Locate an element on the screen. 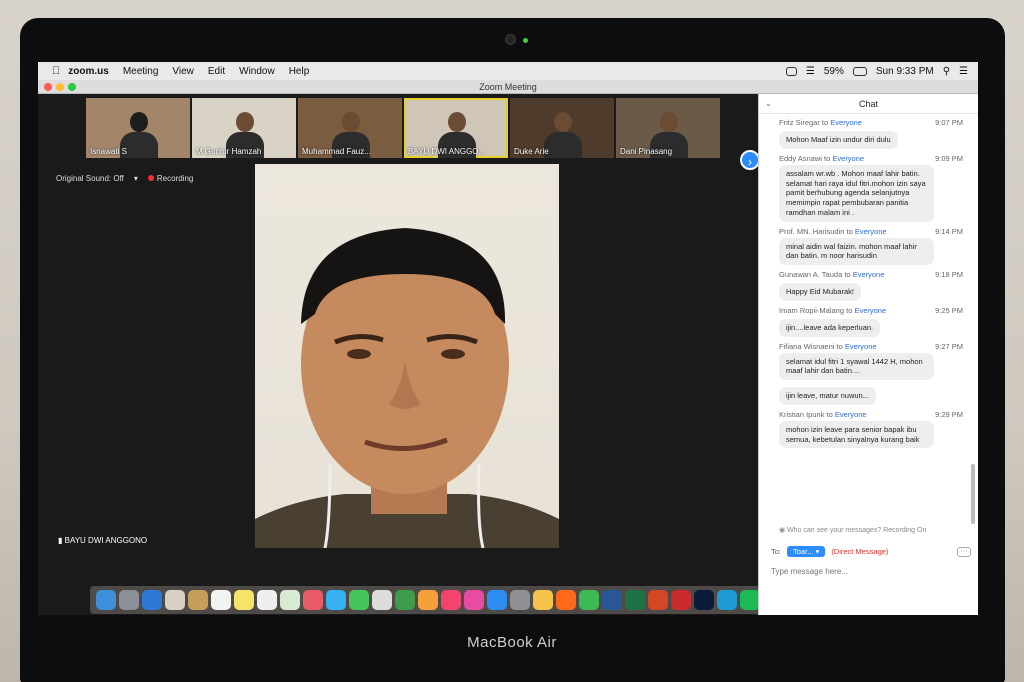  message-sender: Fifiana Wisnaeni is located at coordinates (807, 346).